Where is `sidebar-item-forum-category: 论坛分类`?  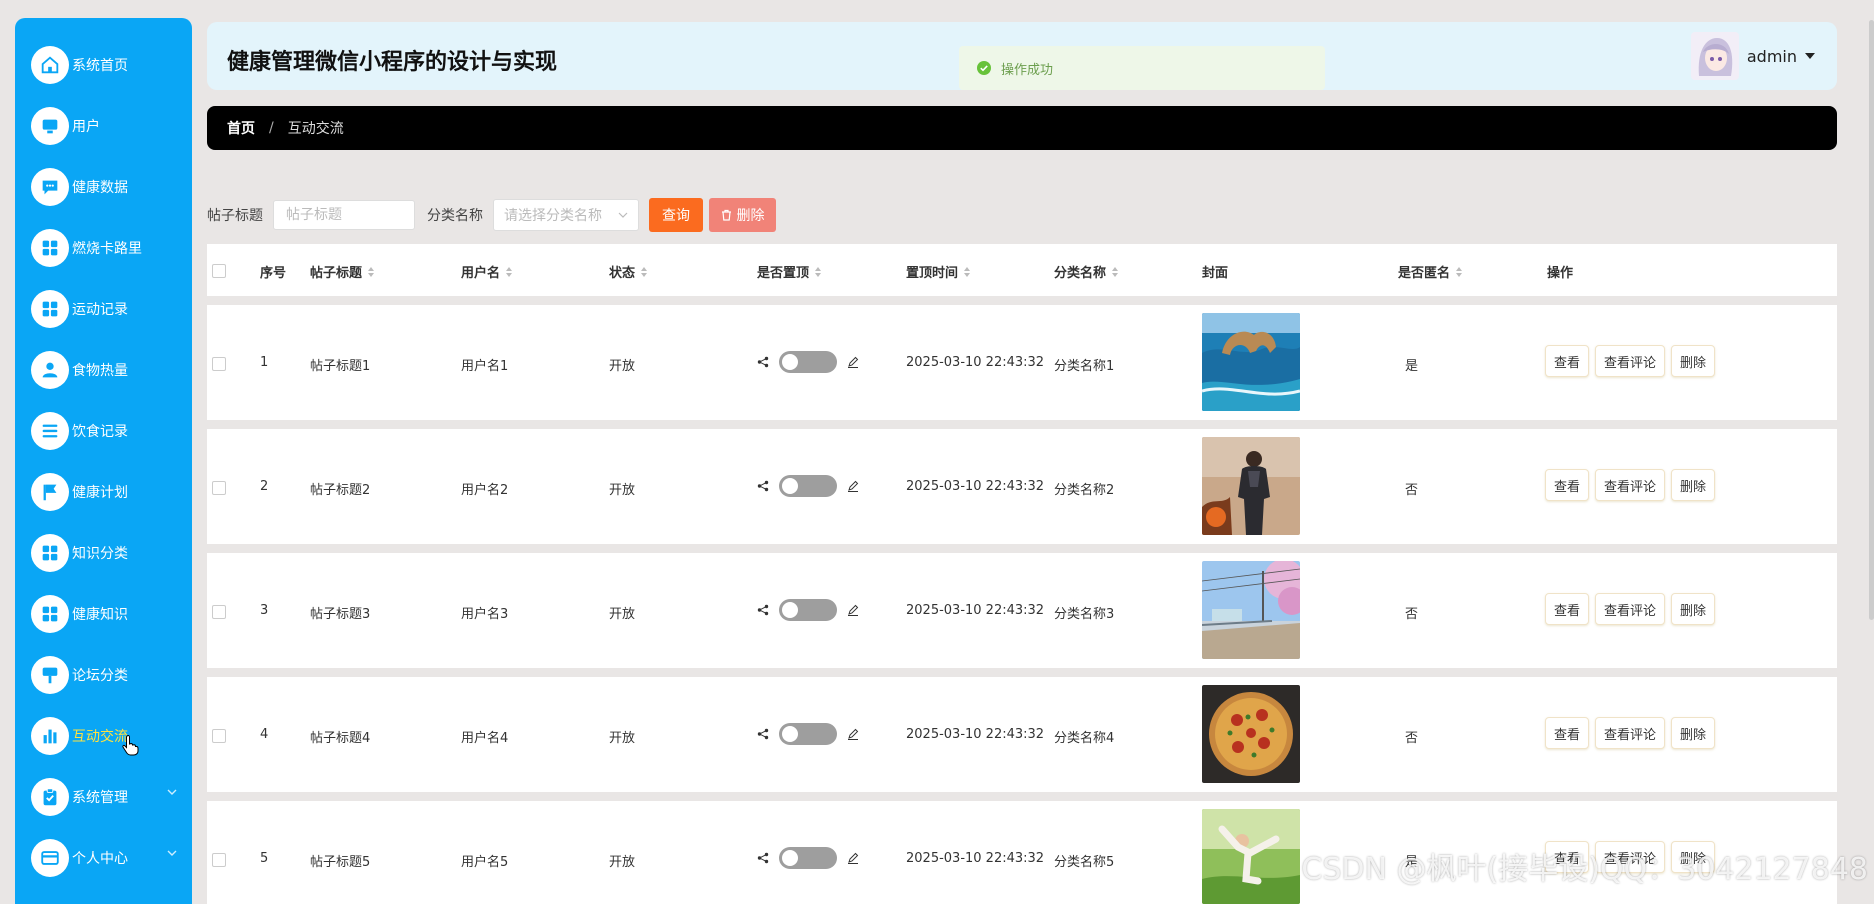
sidebar-item-forum-category: 论坛分类 is located at coordinates (111, 675).